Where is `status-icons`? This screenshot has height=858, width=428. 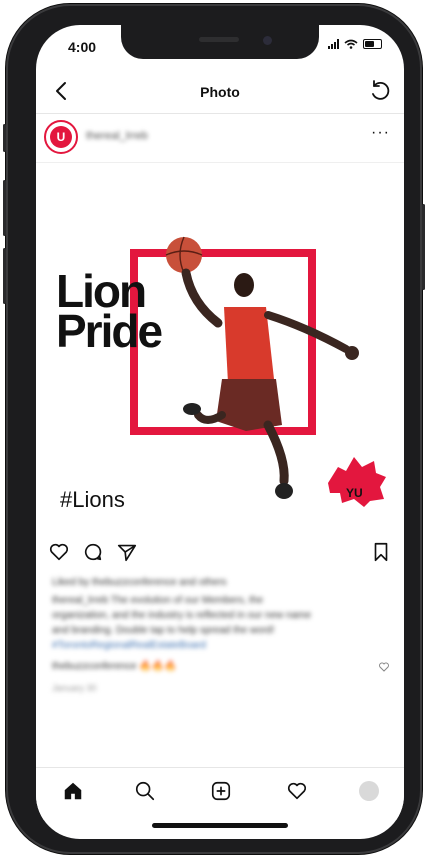
status-icons is located at coordinates (355, 44).